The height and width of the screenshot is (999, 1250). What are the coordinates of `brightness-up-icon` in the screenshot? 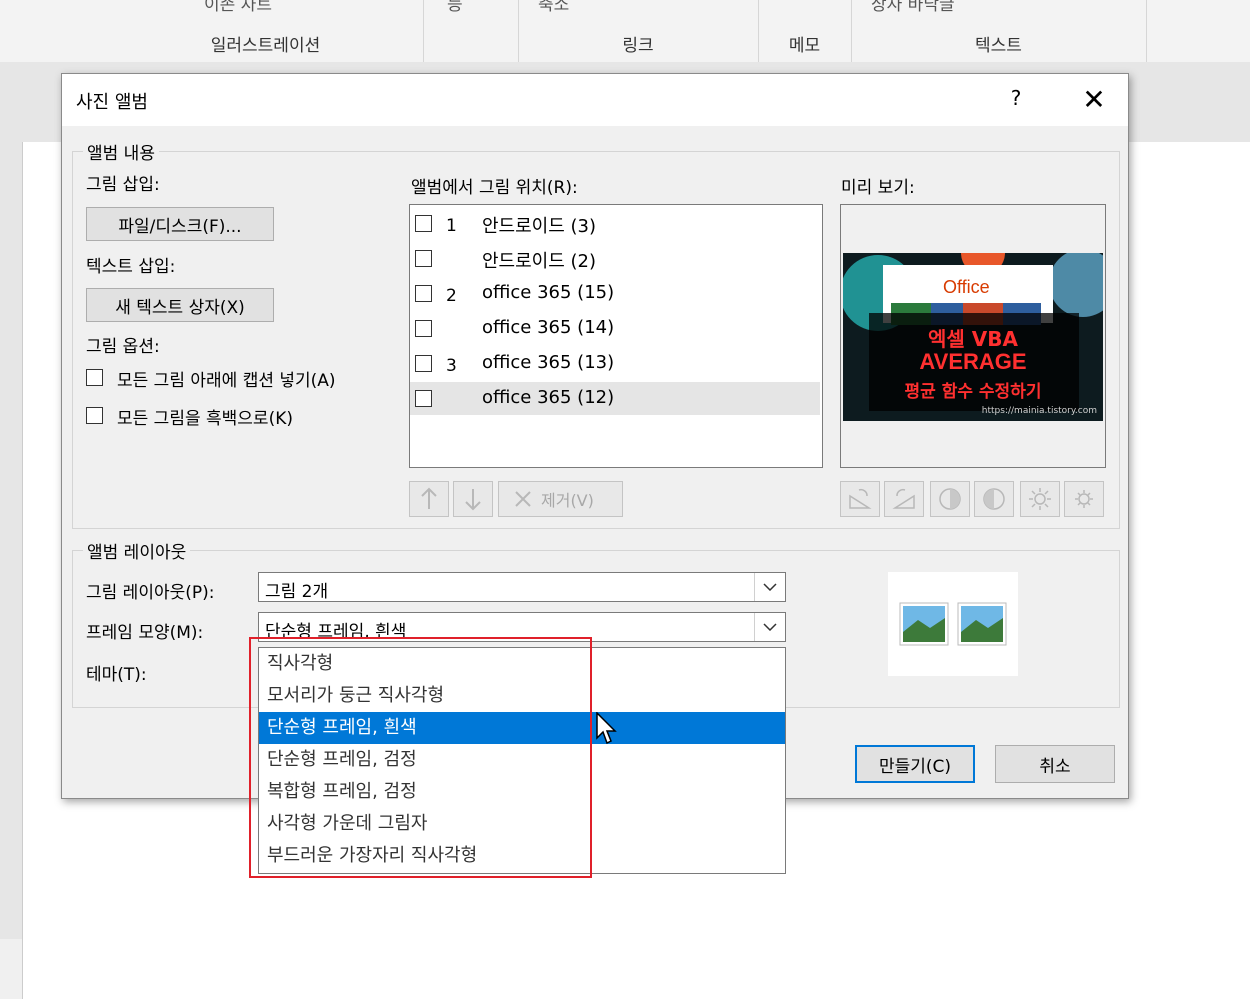 It's located at (1040, 499).